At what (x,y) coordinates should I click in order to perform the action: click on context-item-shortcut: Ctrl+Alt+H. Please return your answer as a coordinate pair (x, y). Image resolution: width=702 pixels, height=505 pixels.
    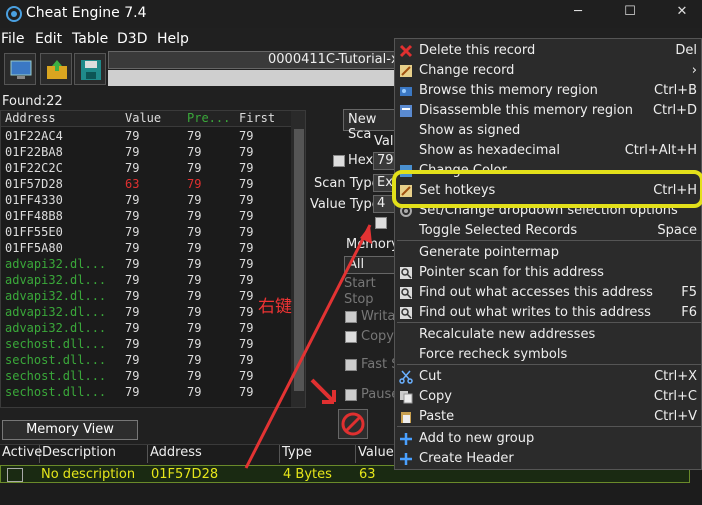
    Looking at the image, I should click on (660, 150).